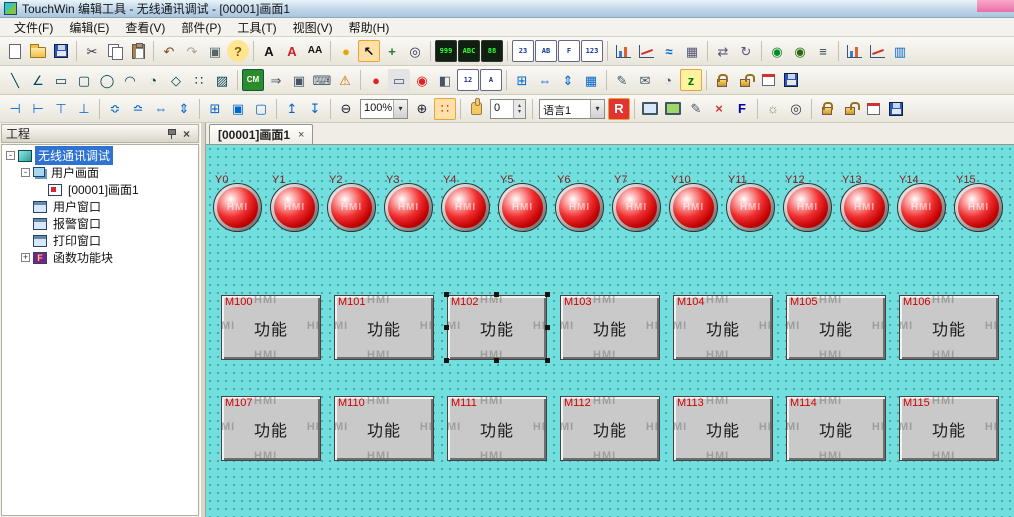 This screenshot has width=1014, height=517. I want to click on download-protect-icon, so click(827, 109).